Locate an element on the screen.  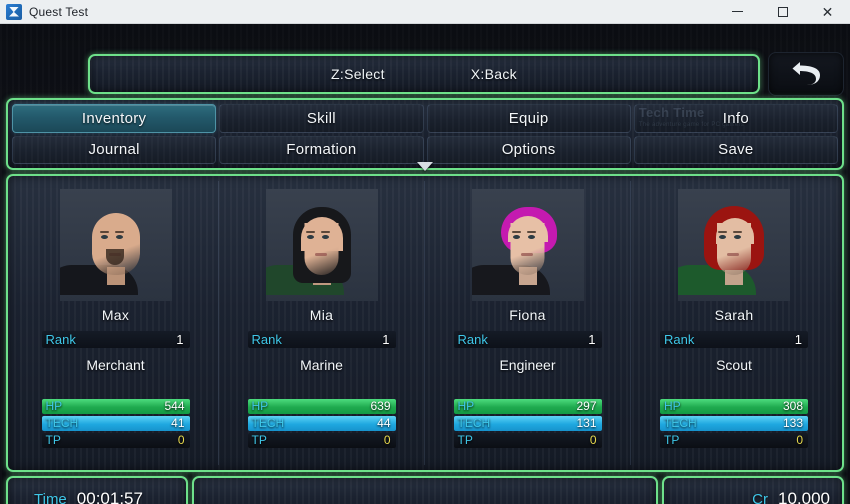
portrait-sarah is located at coordinates (734, 245).